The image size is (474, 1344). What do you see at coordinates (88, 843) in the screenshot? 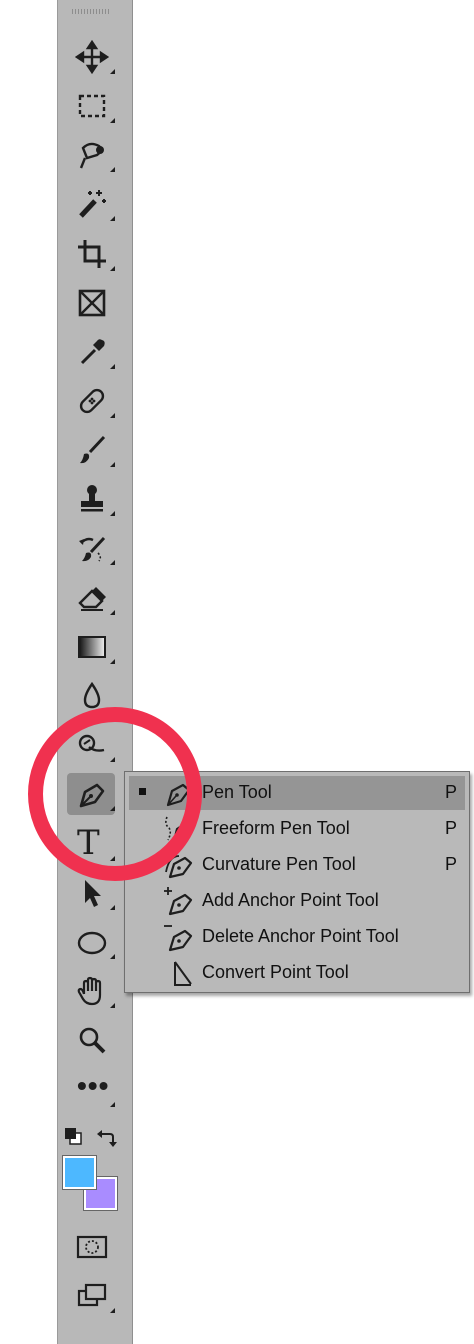
I see `type-icon: T` at bounding box center [88, 843].